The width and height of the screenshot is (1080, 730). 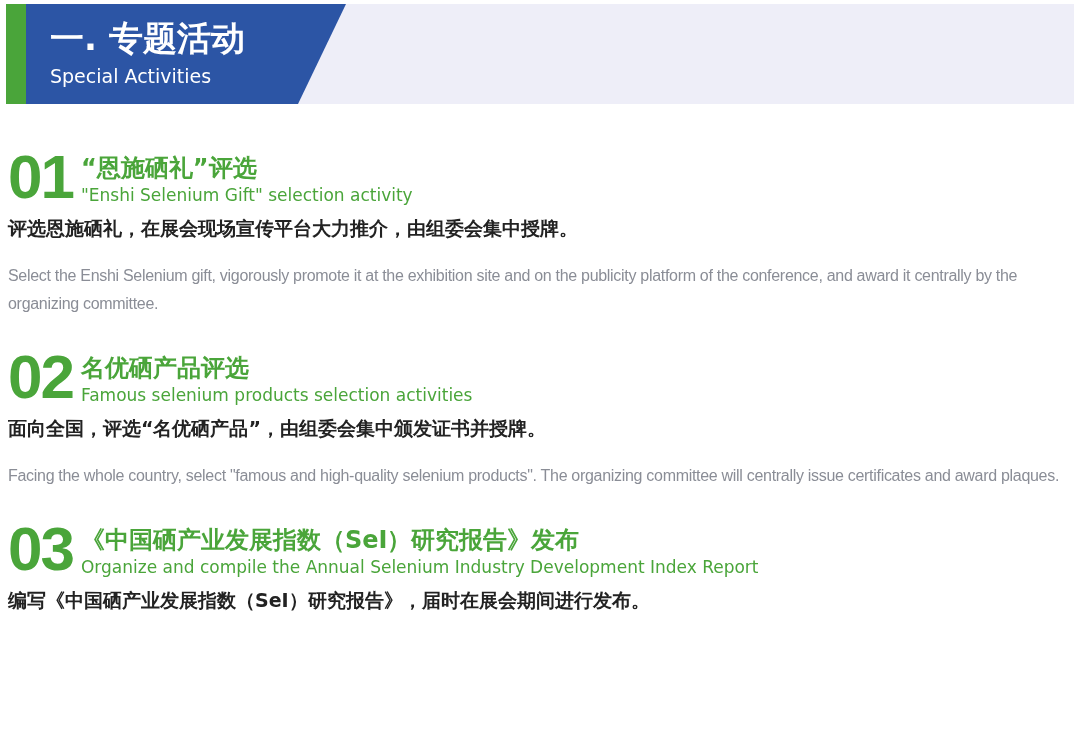 What do you see at coordinates (148, 38) in the screenshot?
I see `section-title: 一. 专题活动` at bounding box center [148, 38].